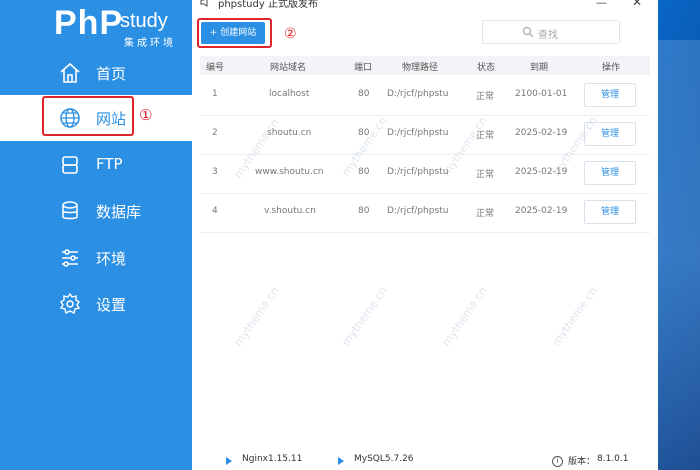  I want to click on header-id: 编号, so click(215, 68).